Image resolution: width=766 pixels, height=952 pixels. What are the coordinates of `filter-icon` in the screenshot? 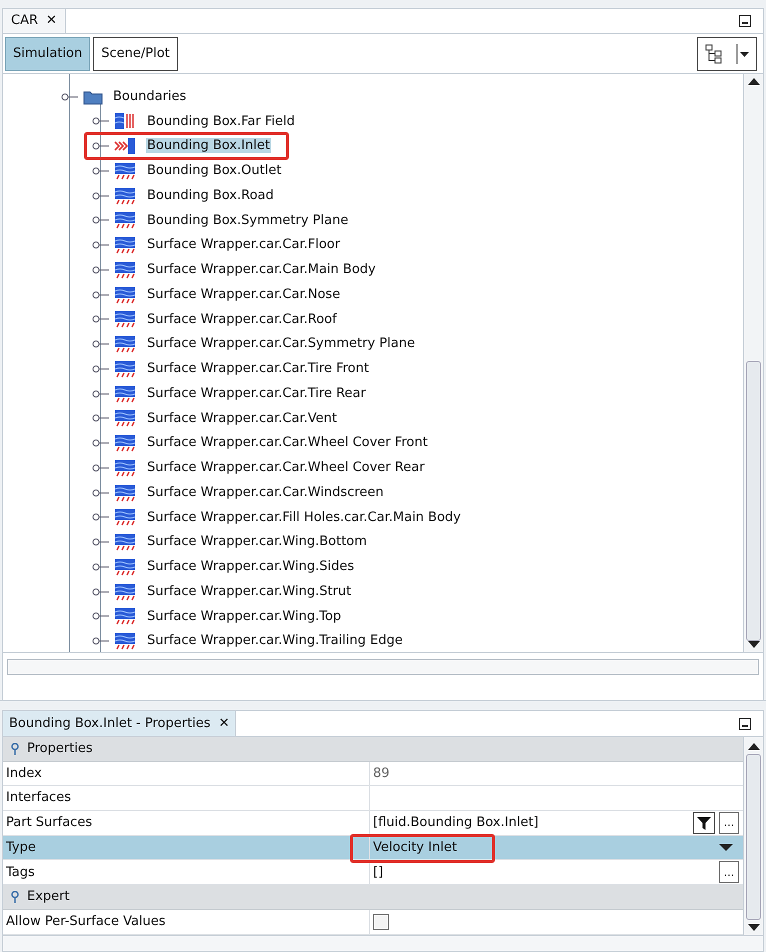 It's located at (704, 823).